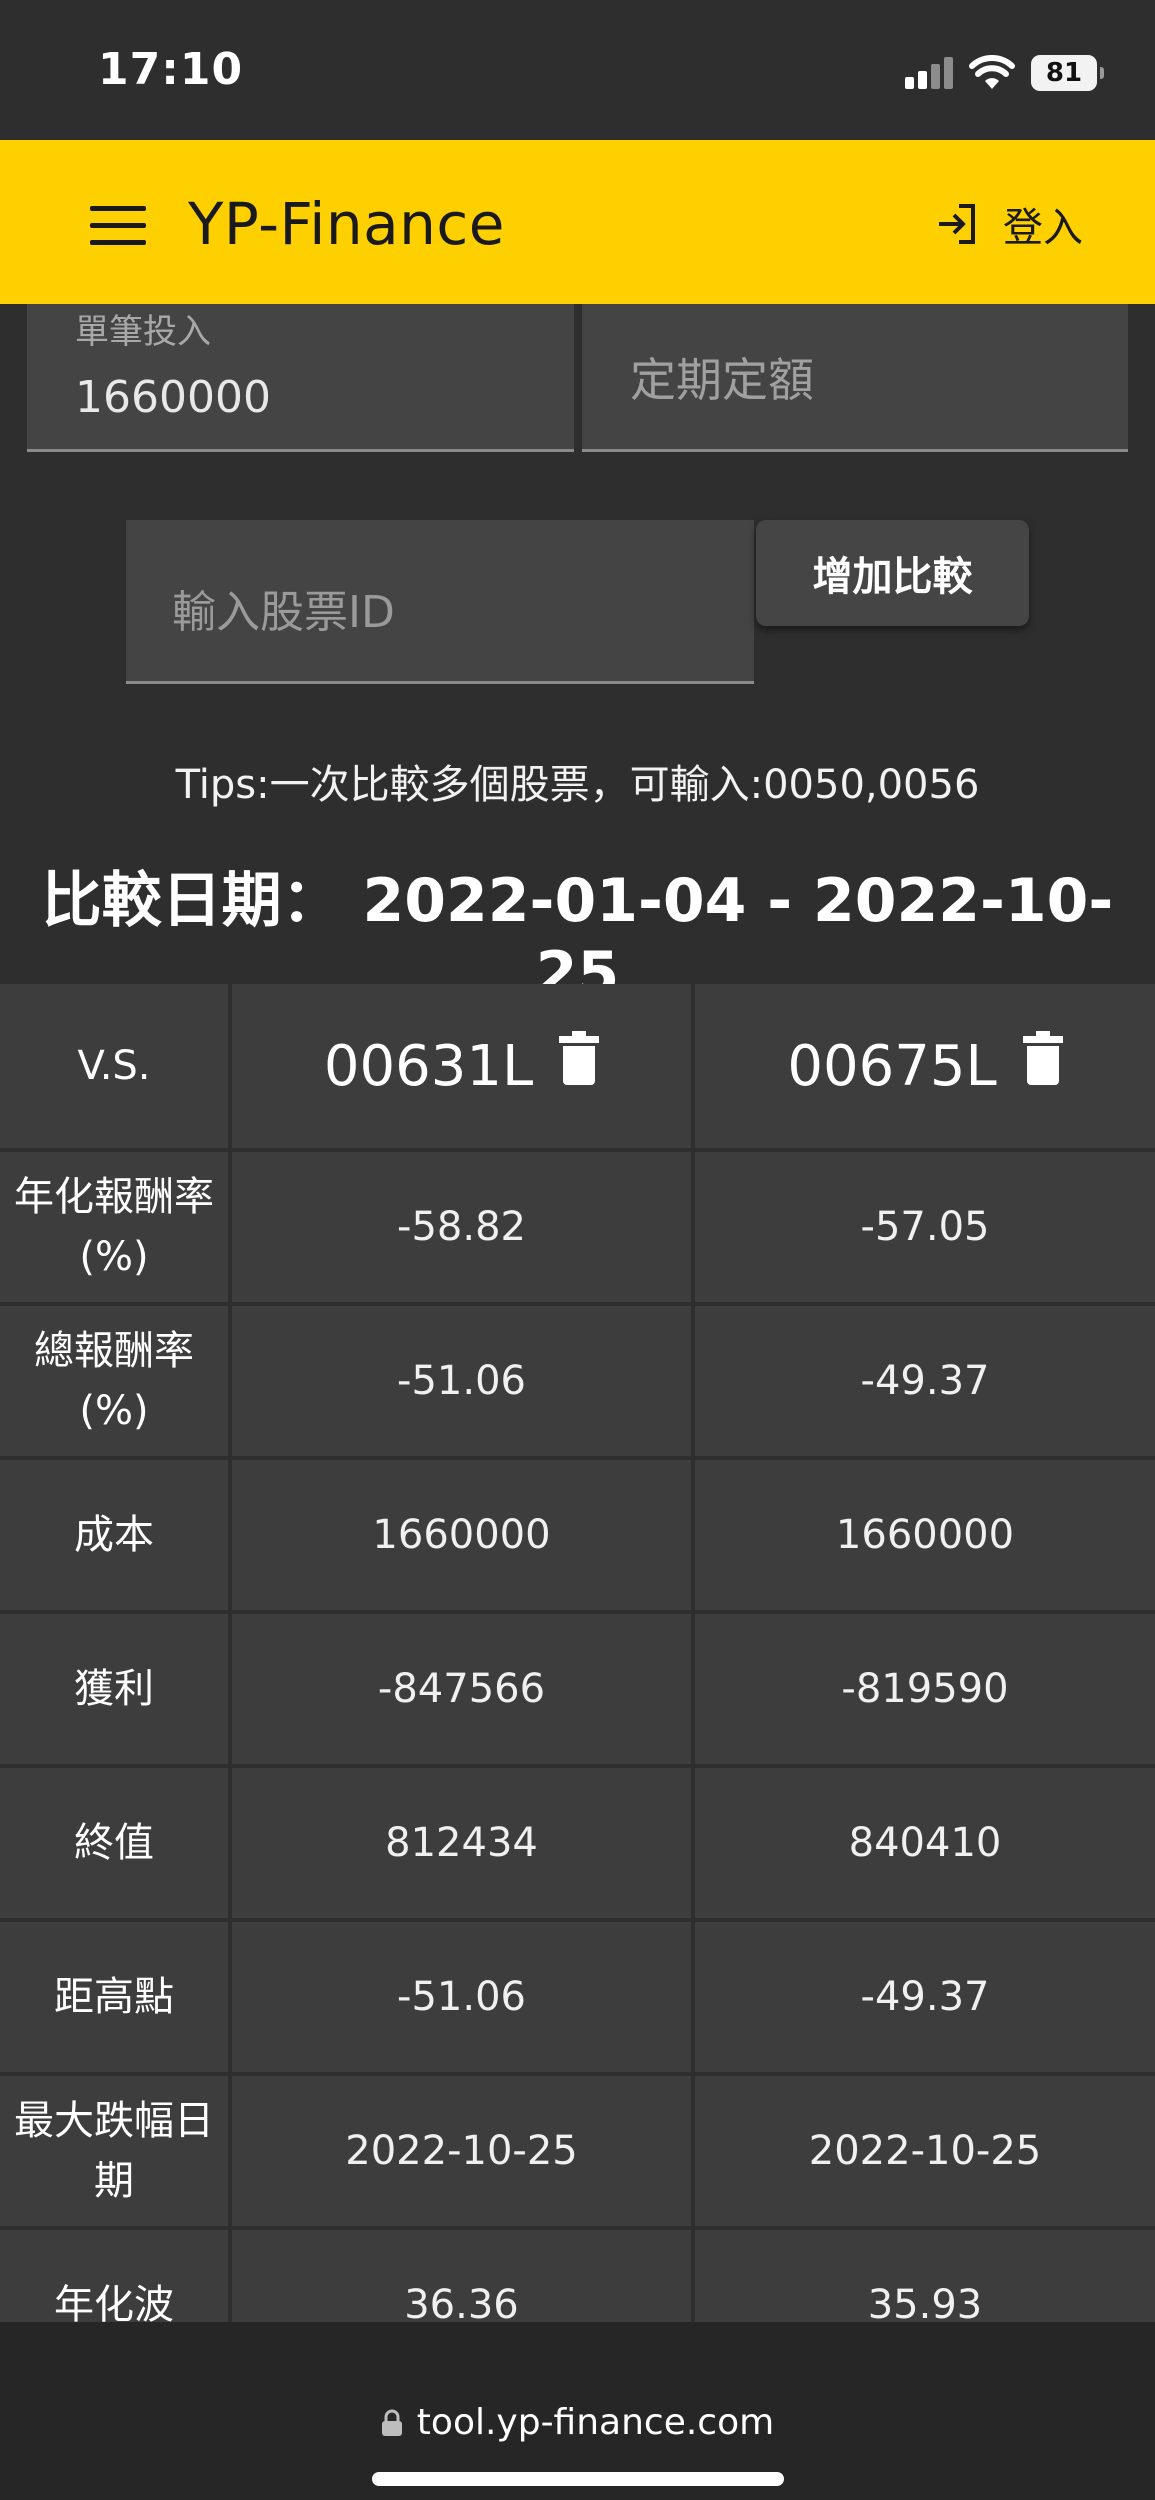 This screenshot has width=1155, height=2500. I want to click on stock-id-label: 00631L, so click(428, 1066).